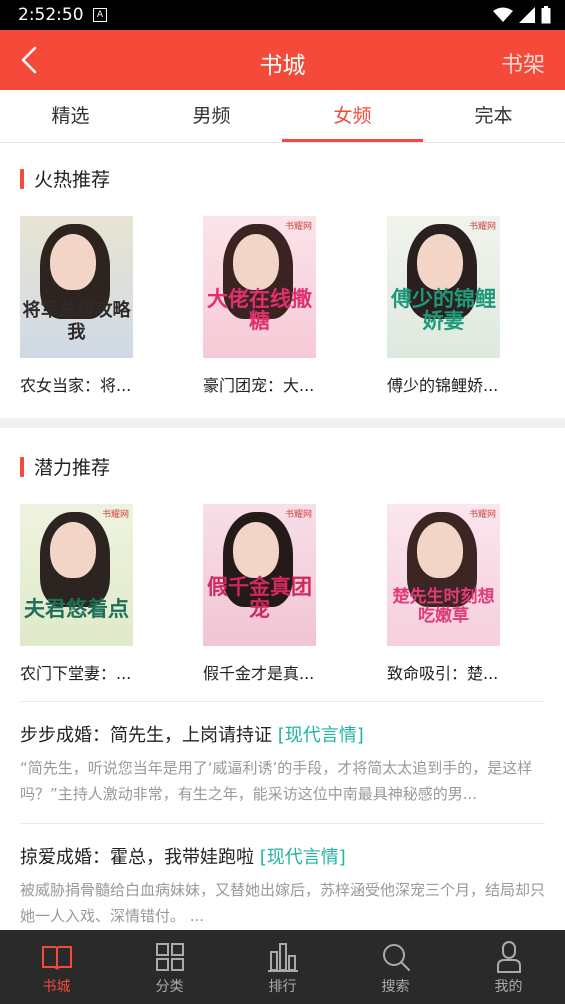 This screenshot has width=565, height=1004. I want to click on section-title: 潜力推荐, so click(72, 468).